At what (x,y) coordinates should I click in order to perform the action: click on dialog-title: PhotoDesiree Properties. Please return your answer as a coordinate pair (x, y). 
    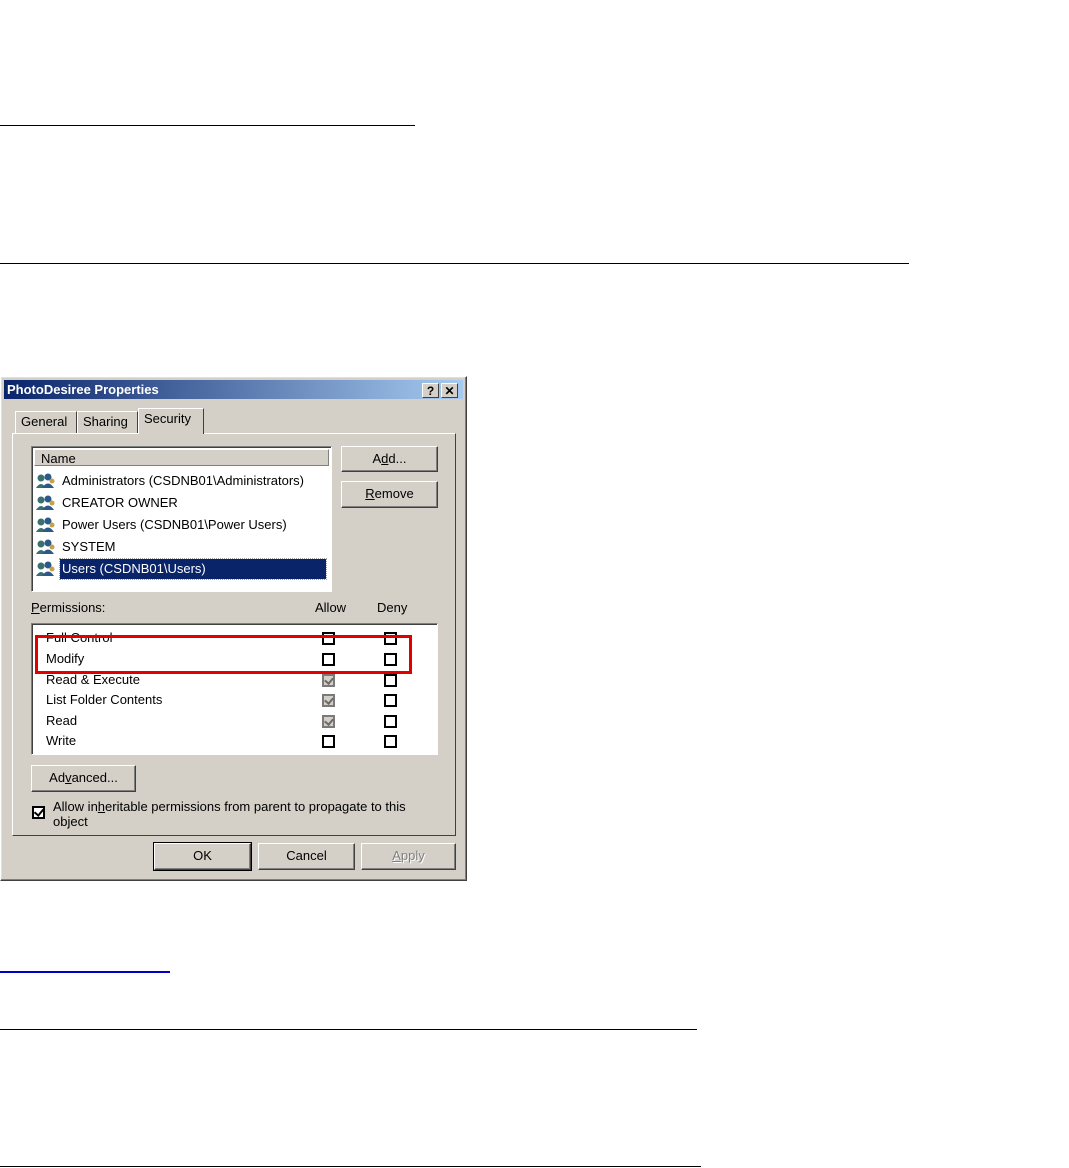
    Looking at the image, I should click on (83, 389).